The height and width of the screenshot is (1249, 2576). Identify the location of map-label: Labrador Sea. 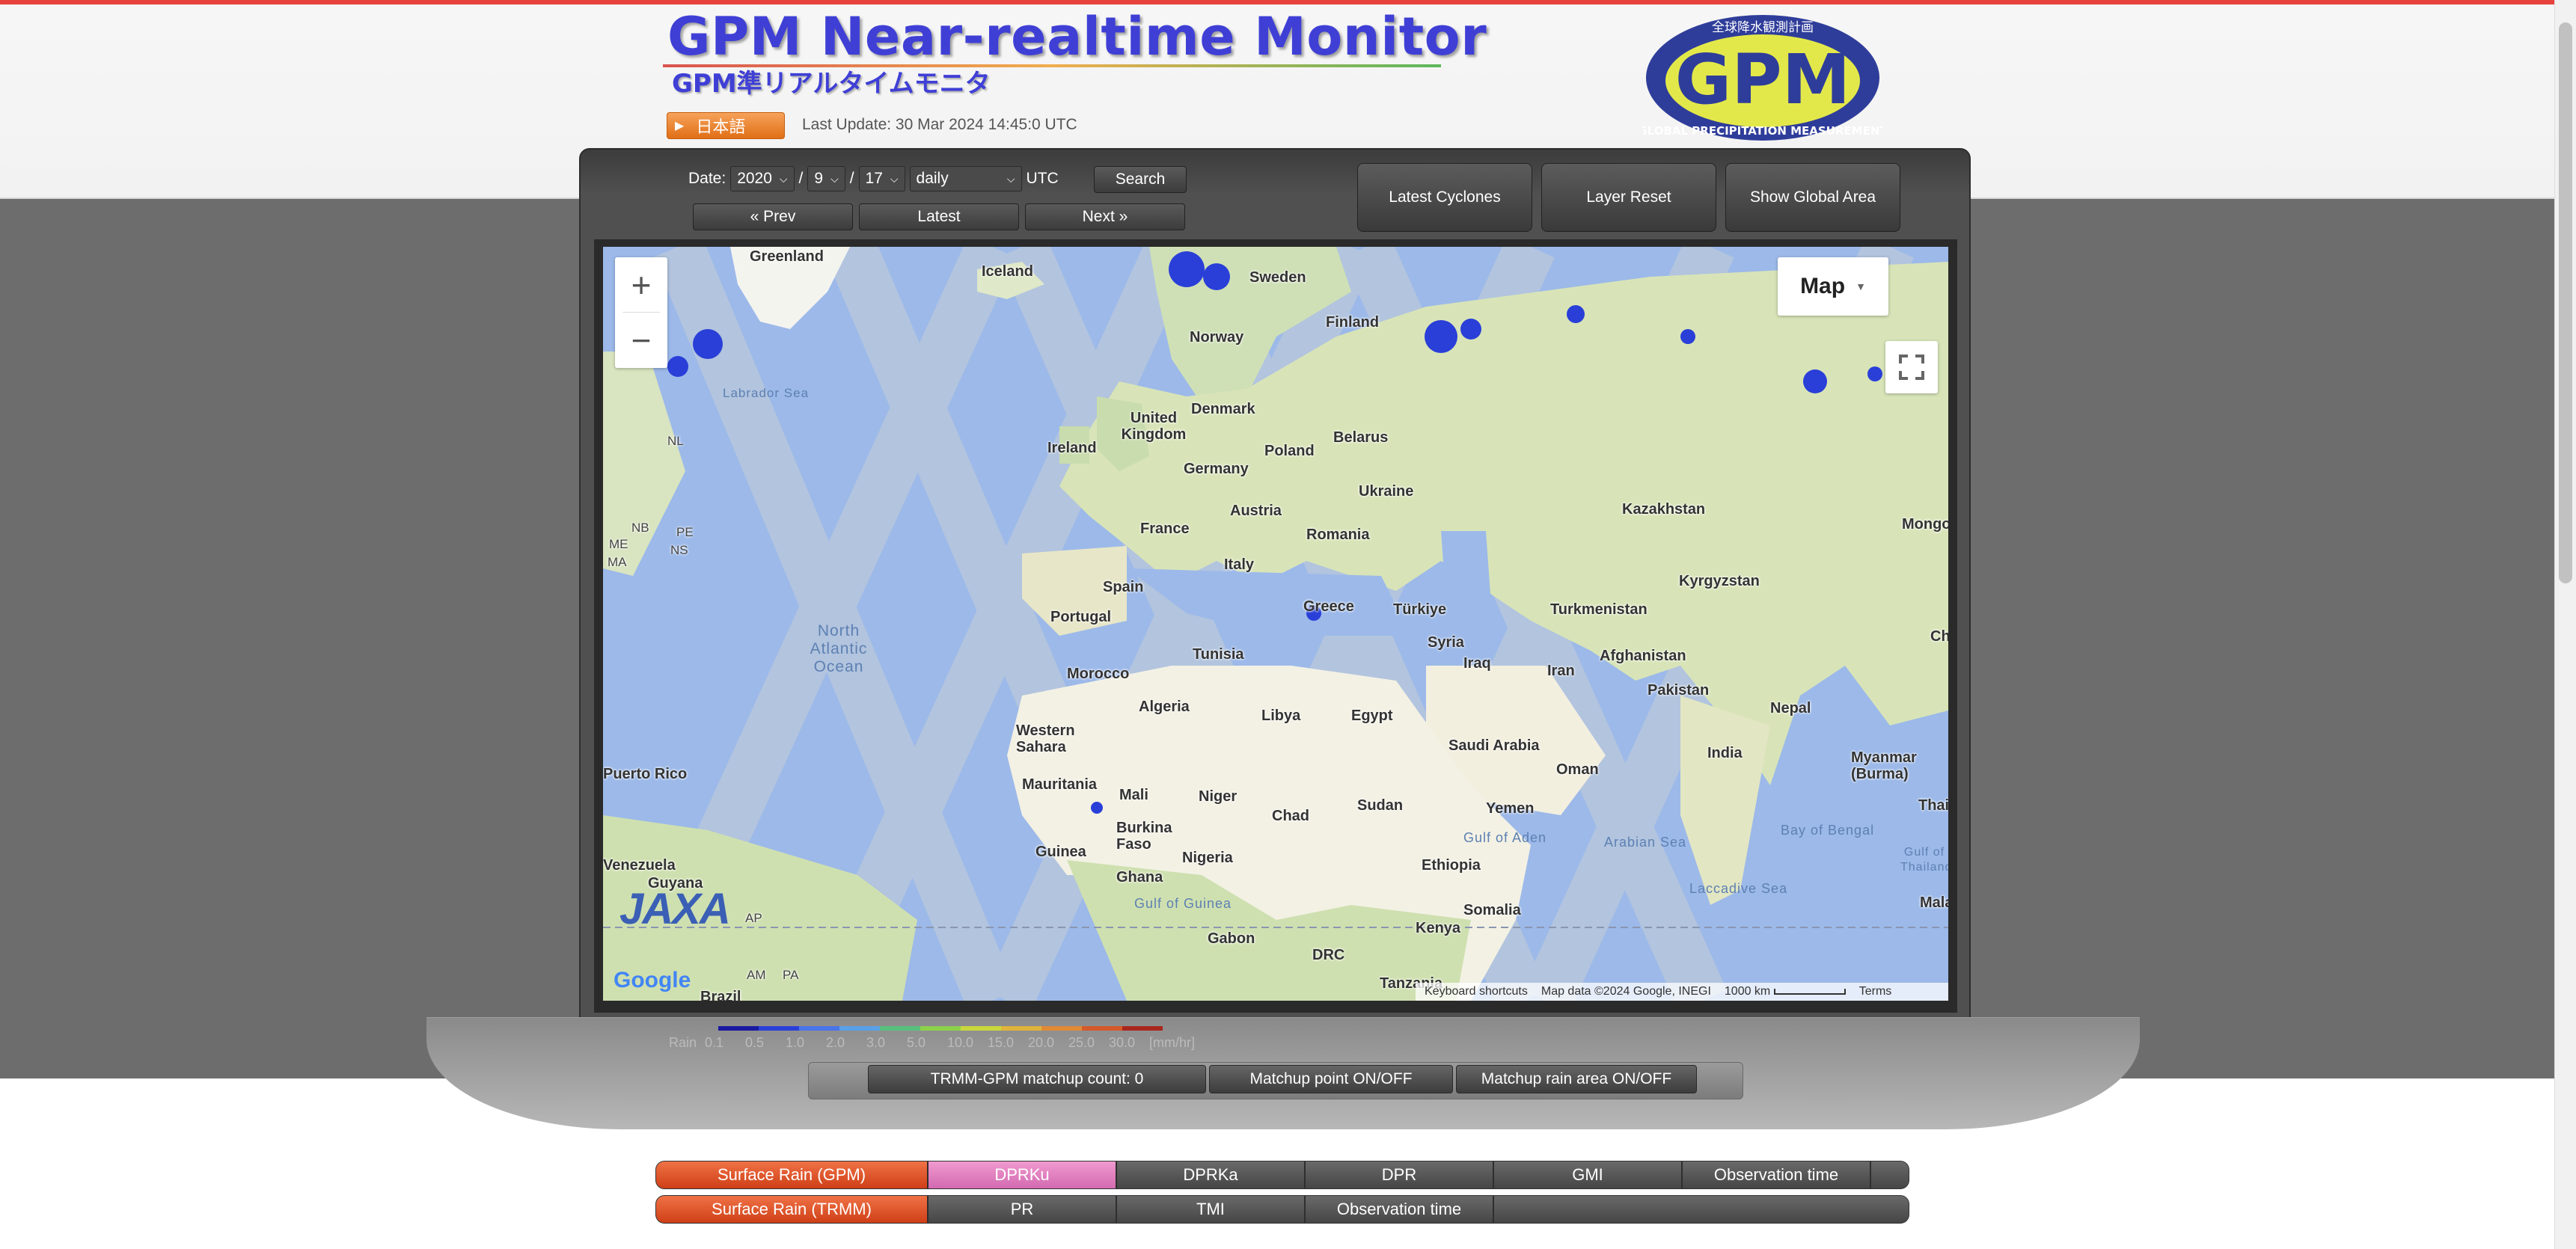
(767, 393).